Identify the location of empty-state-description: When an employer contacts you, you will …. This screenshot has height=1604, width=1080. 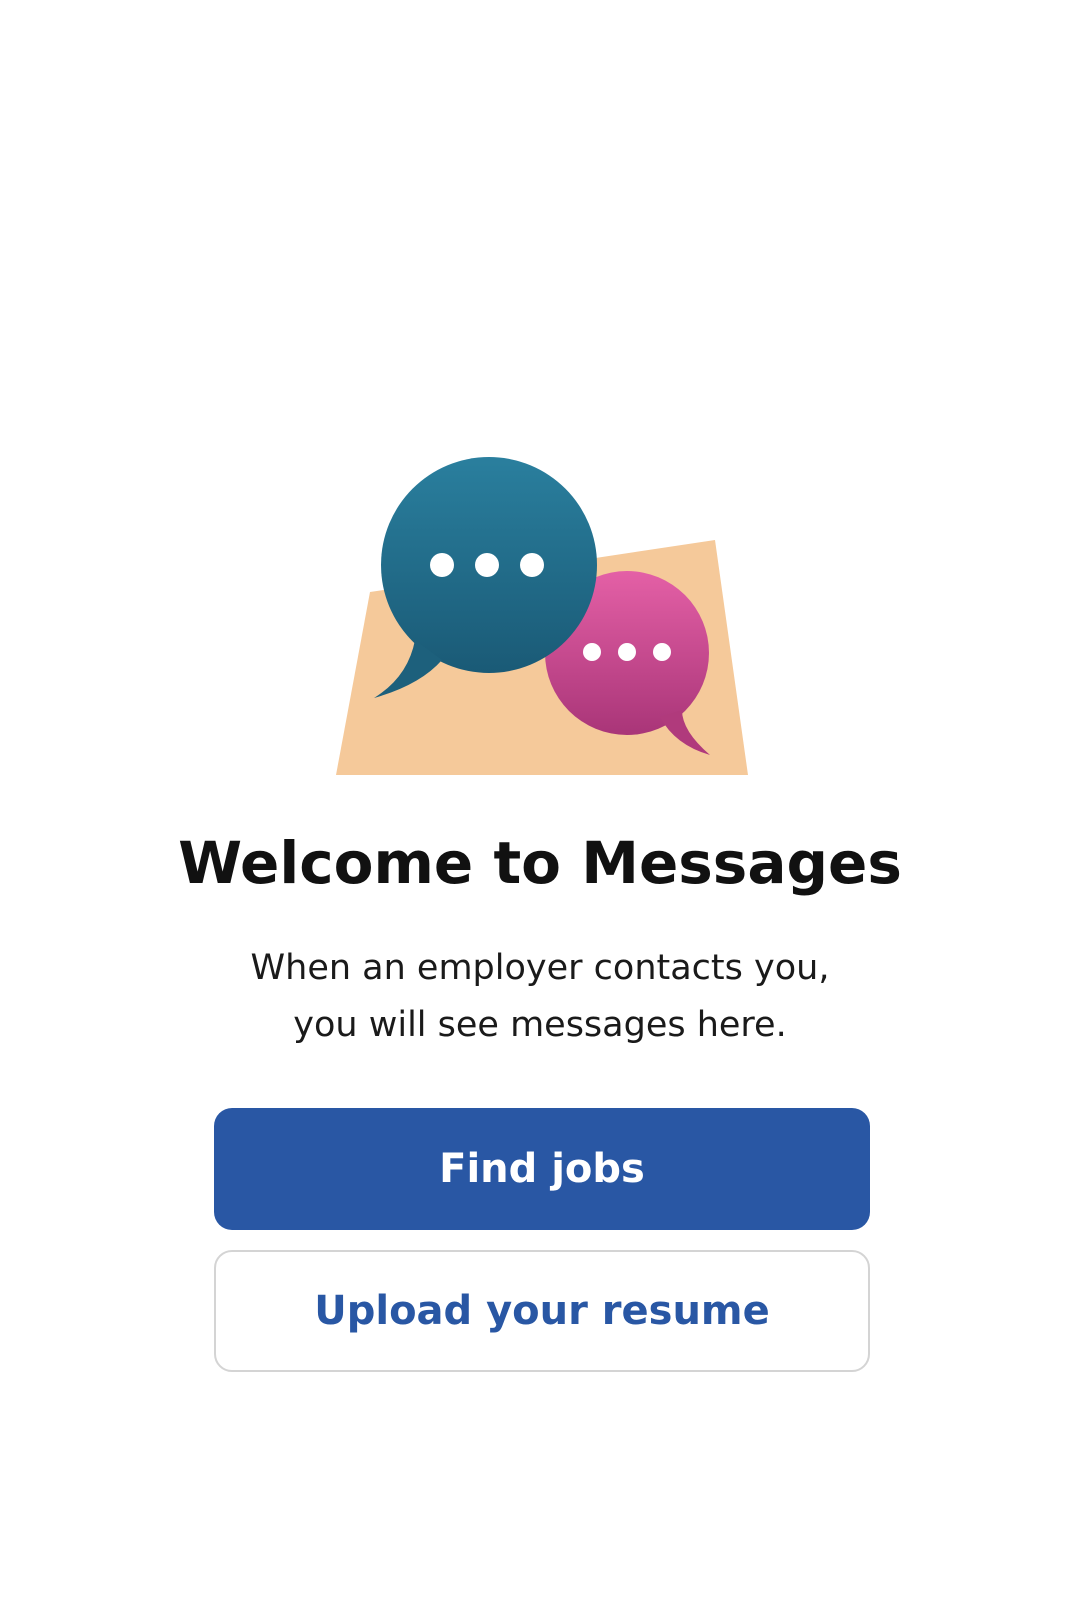
(540, 997).